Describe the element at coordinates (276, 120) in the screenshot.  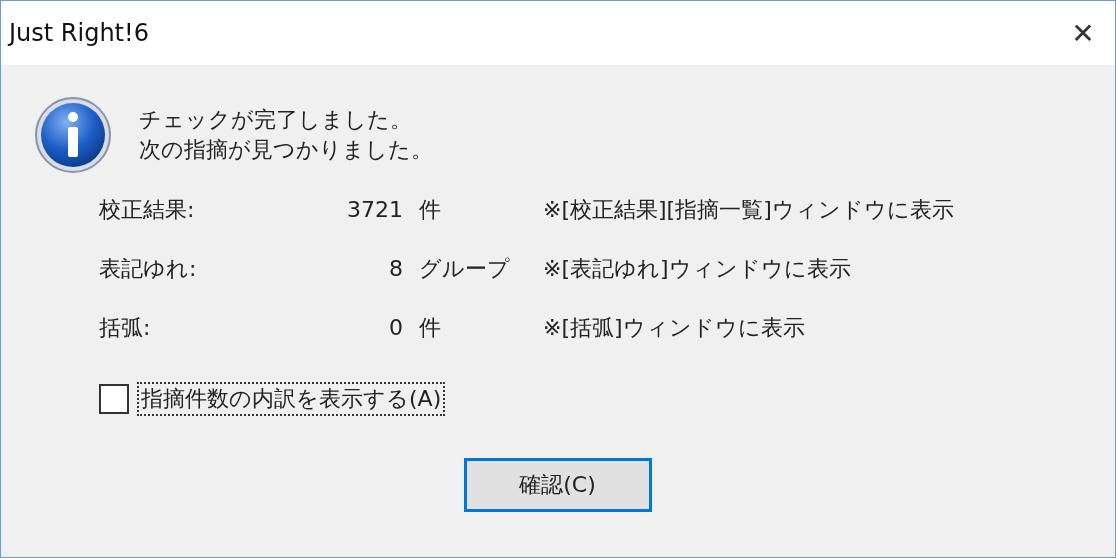
I see `message-text: チェックが完了しました。` at that location.